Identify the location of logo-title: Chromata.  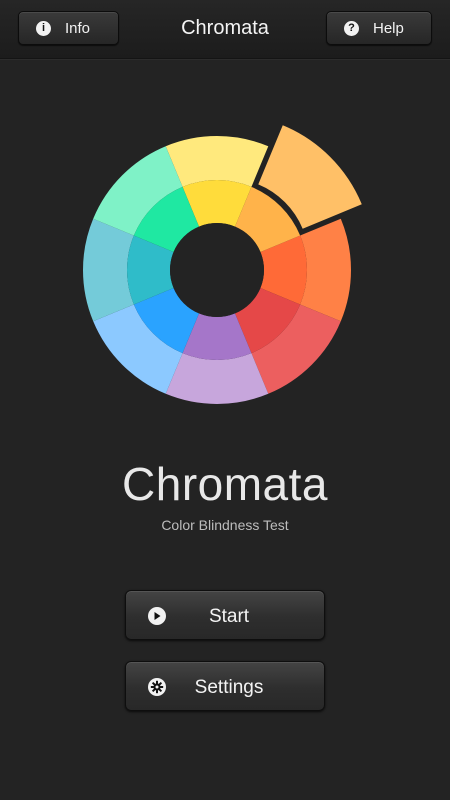
(225, 484).